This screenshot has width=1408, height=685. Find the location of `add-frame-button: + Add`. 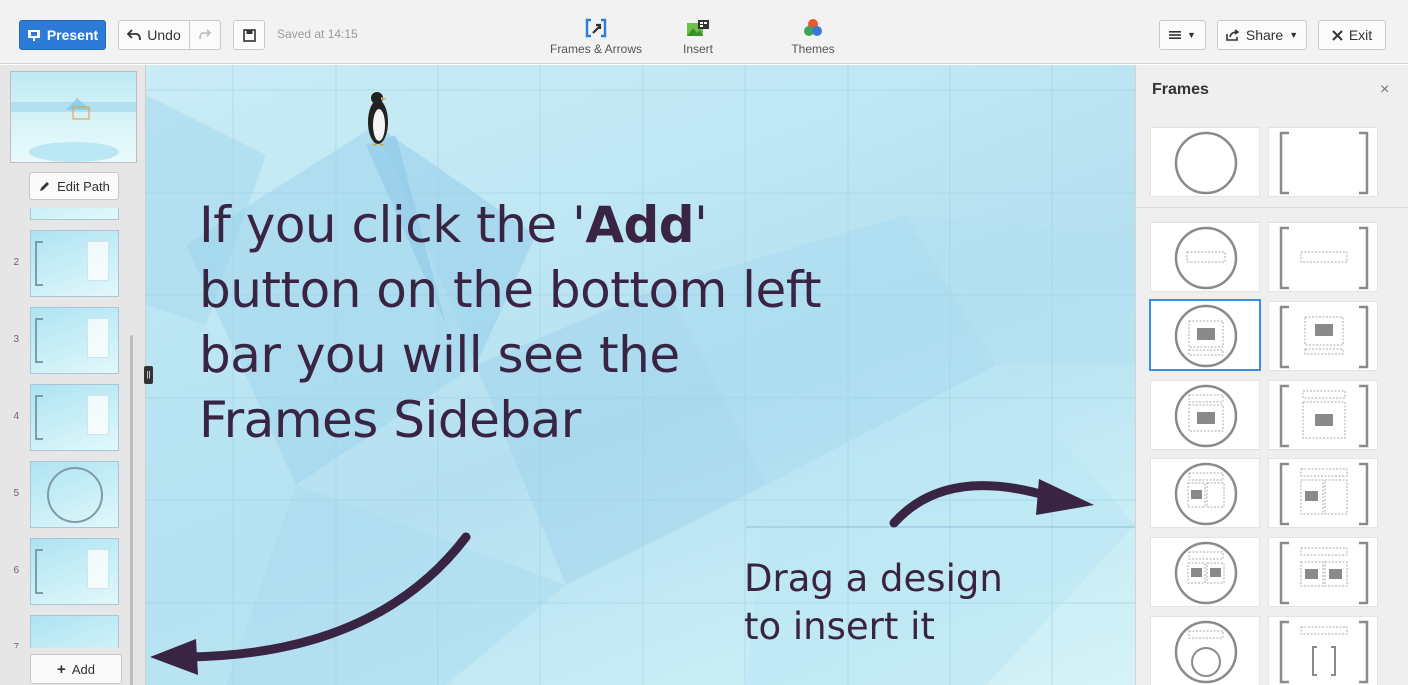

add-frame-button: + Add is located at coordinates (76, 669).